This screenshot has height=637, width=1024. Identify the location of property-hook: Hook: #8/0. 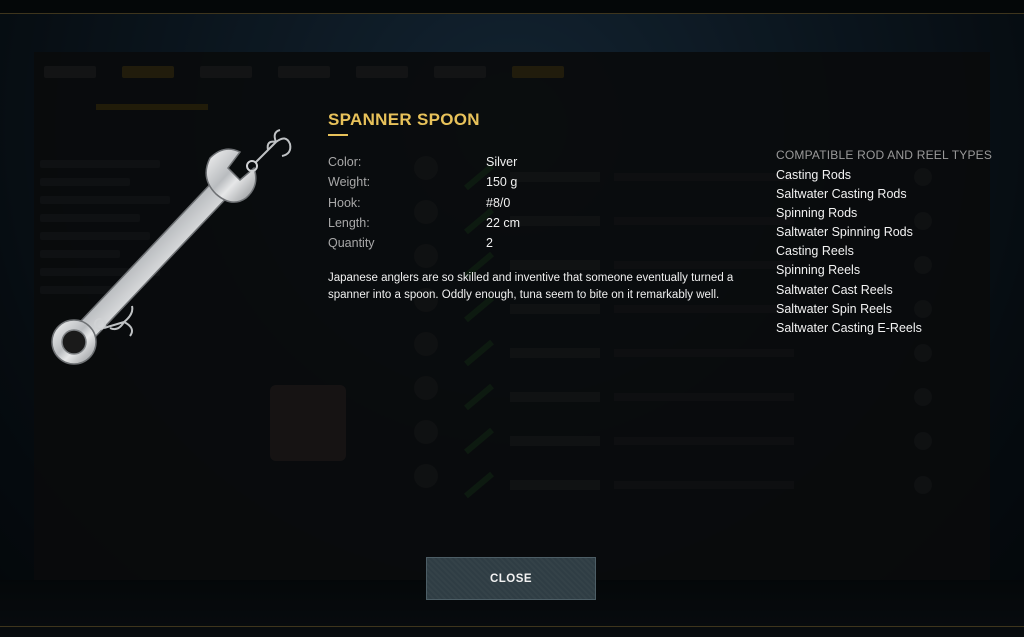
(458, 203).